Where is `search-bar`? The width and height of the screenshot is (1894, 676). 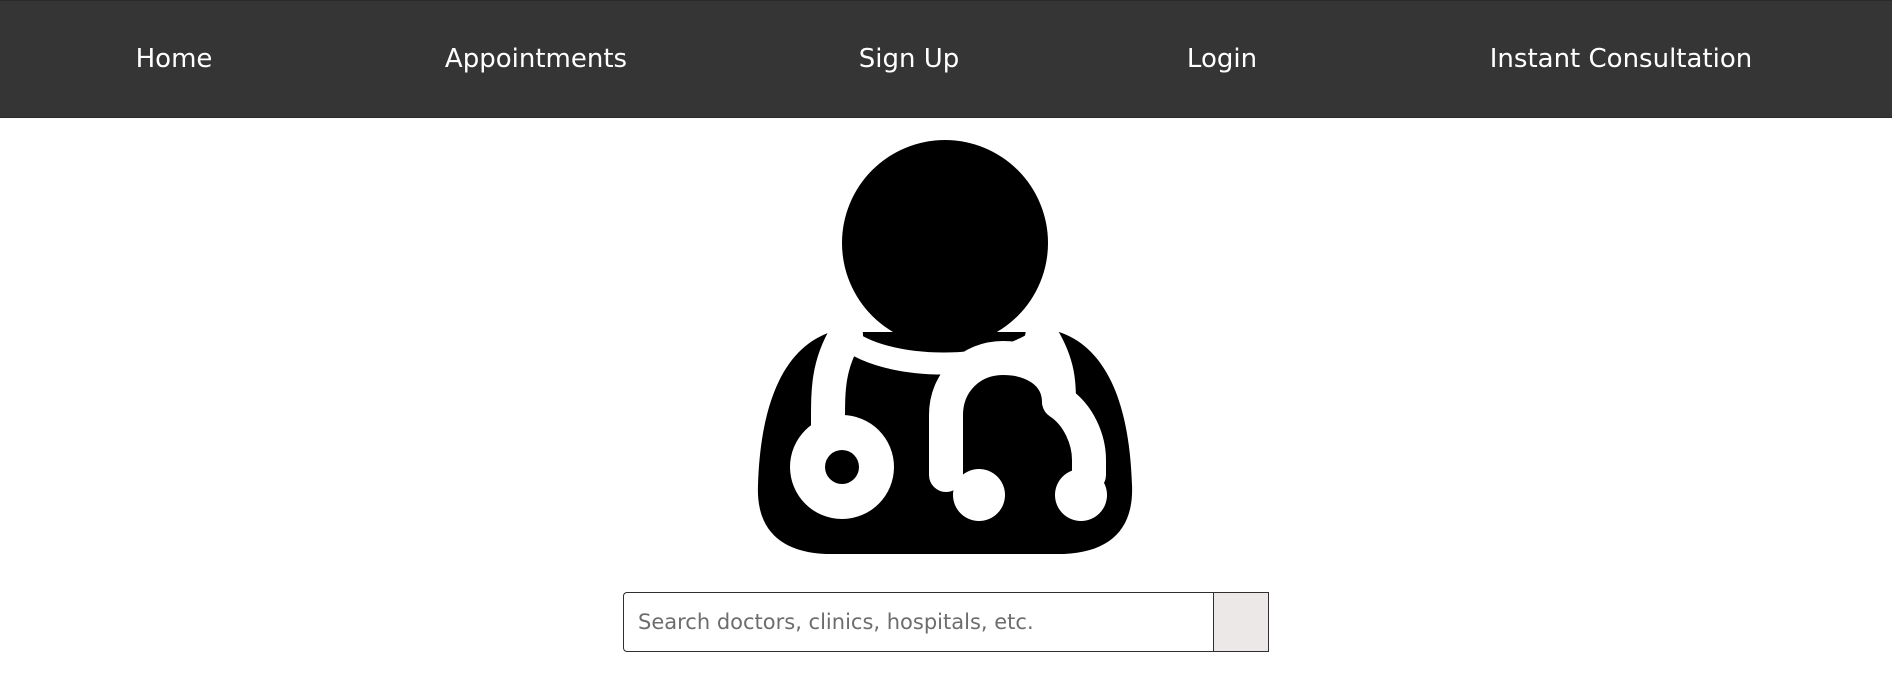
search-bar is located at coordinates (946, 622).